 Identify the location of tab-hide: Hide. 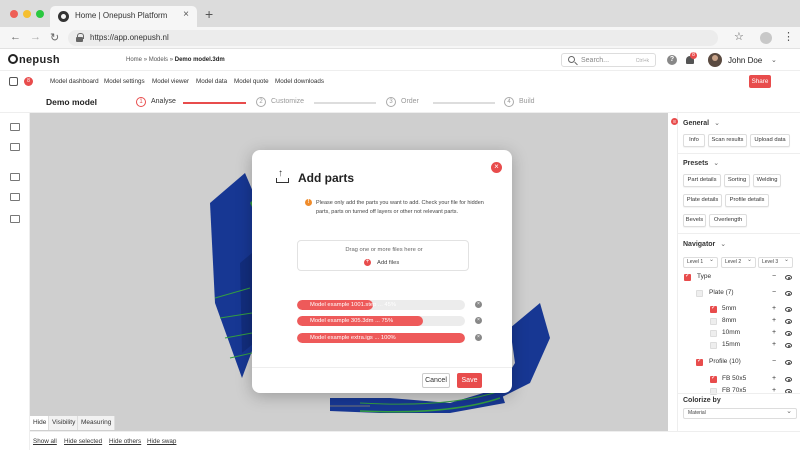
(39, 423).